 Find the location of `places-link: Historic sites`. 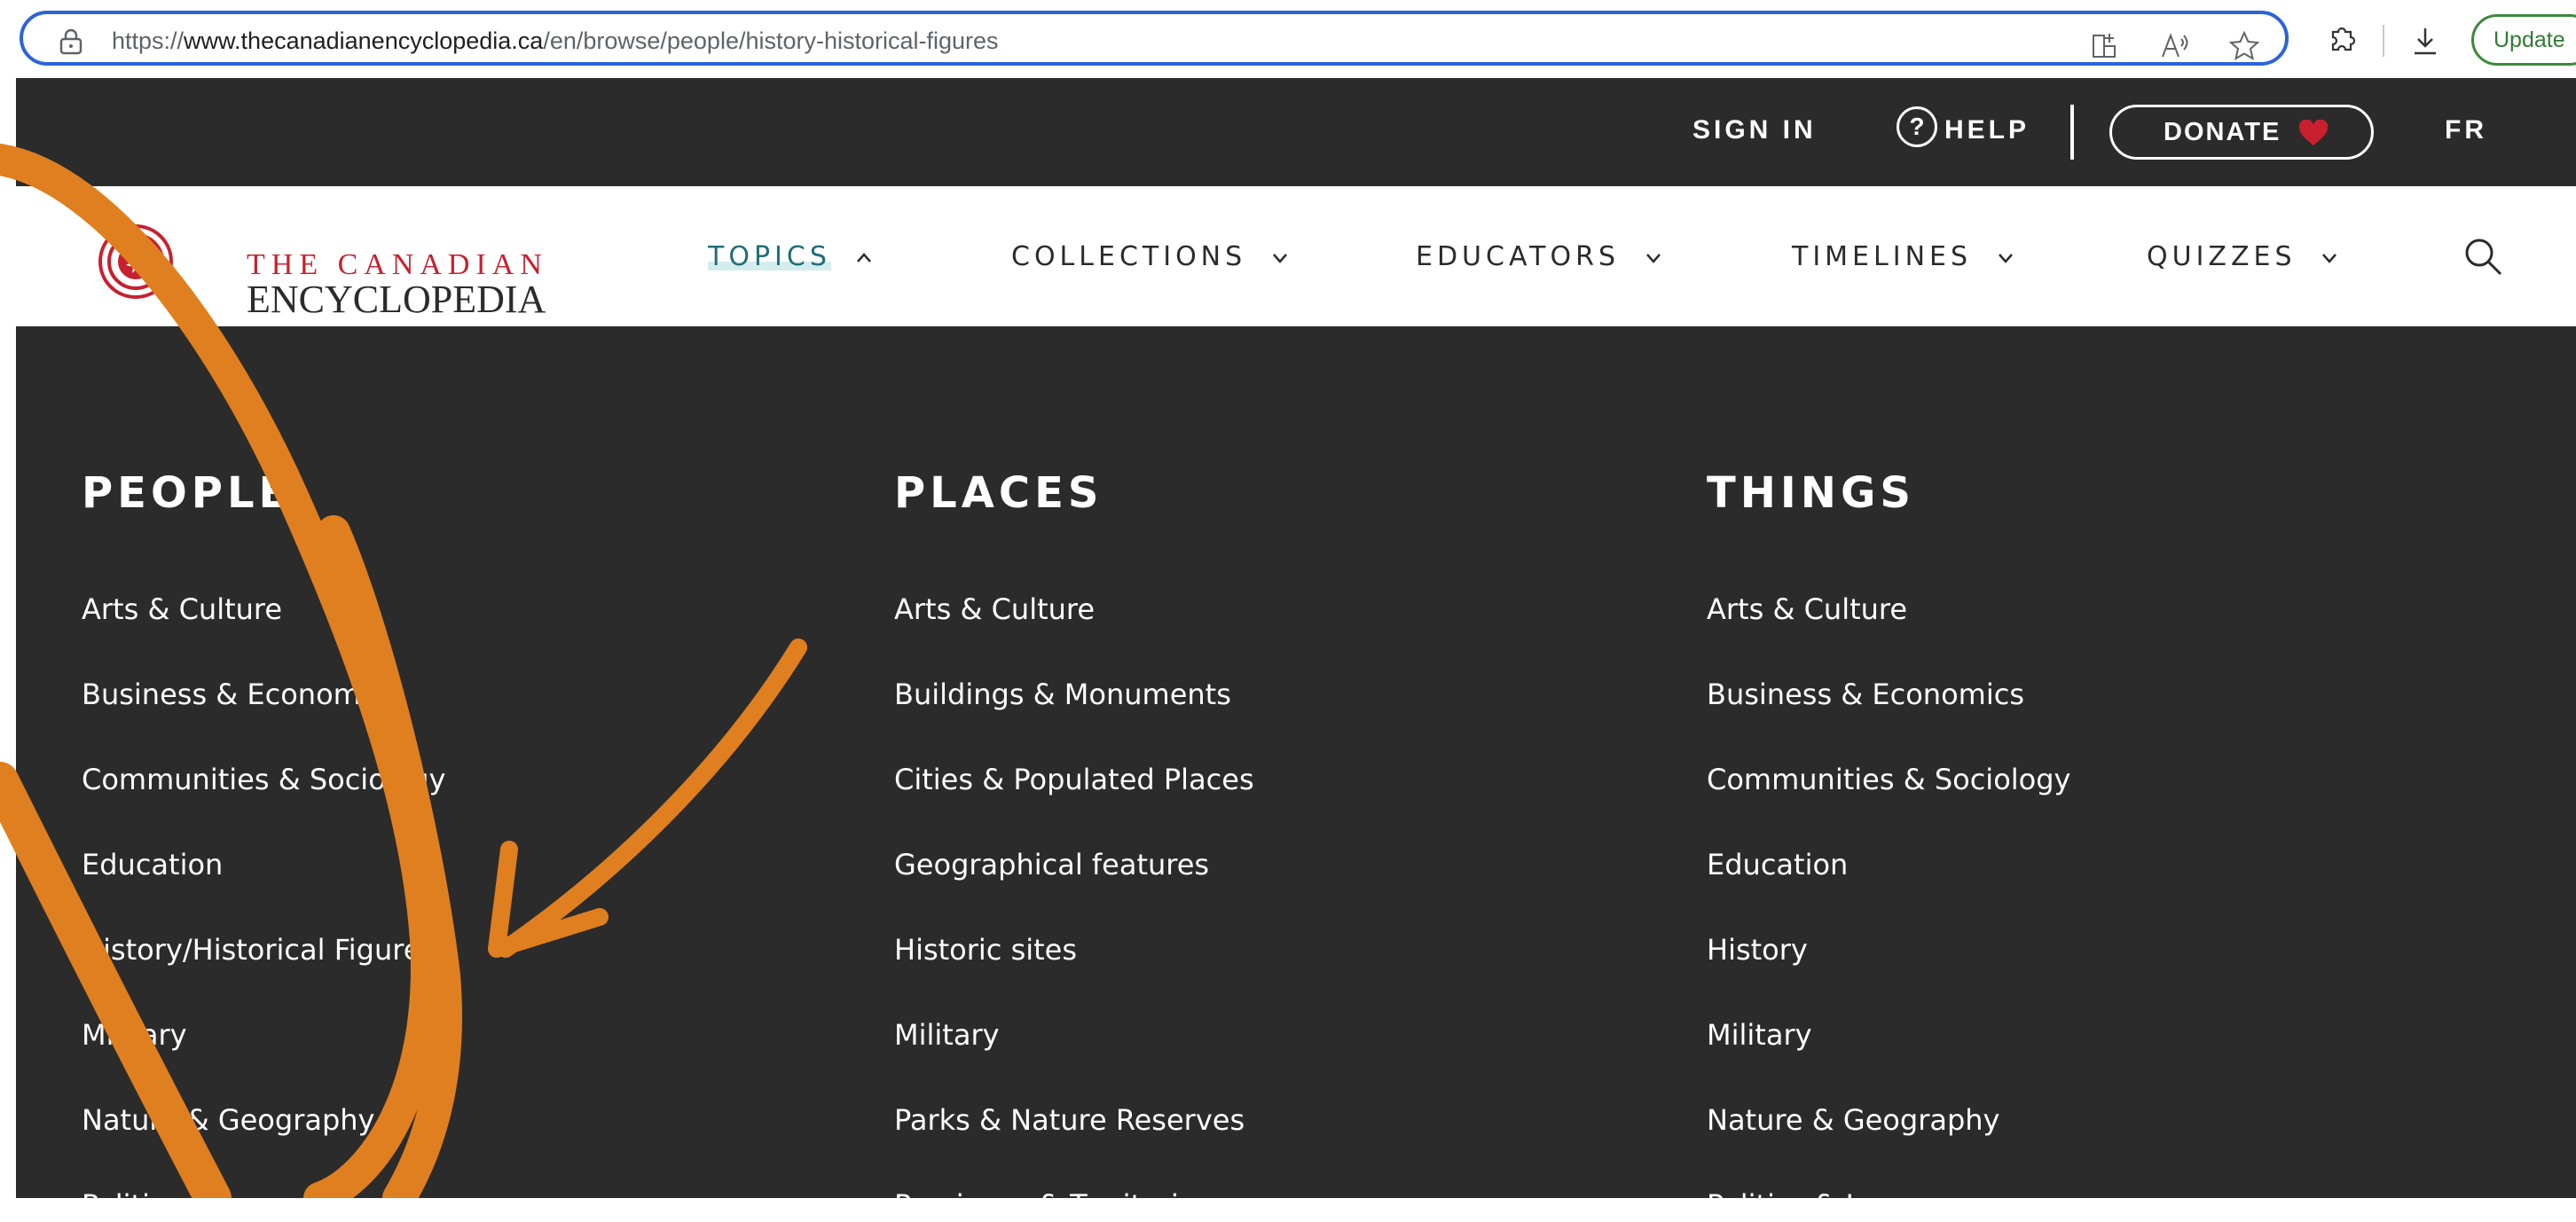

places-link: Historic sites is located at coordinates (985, 950).